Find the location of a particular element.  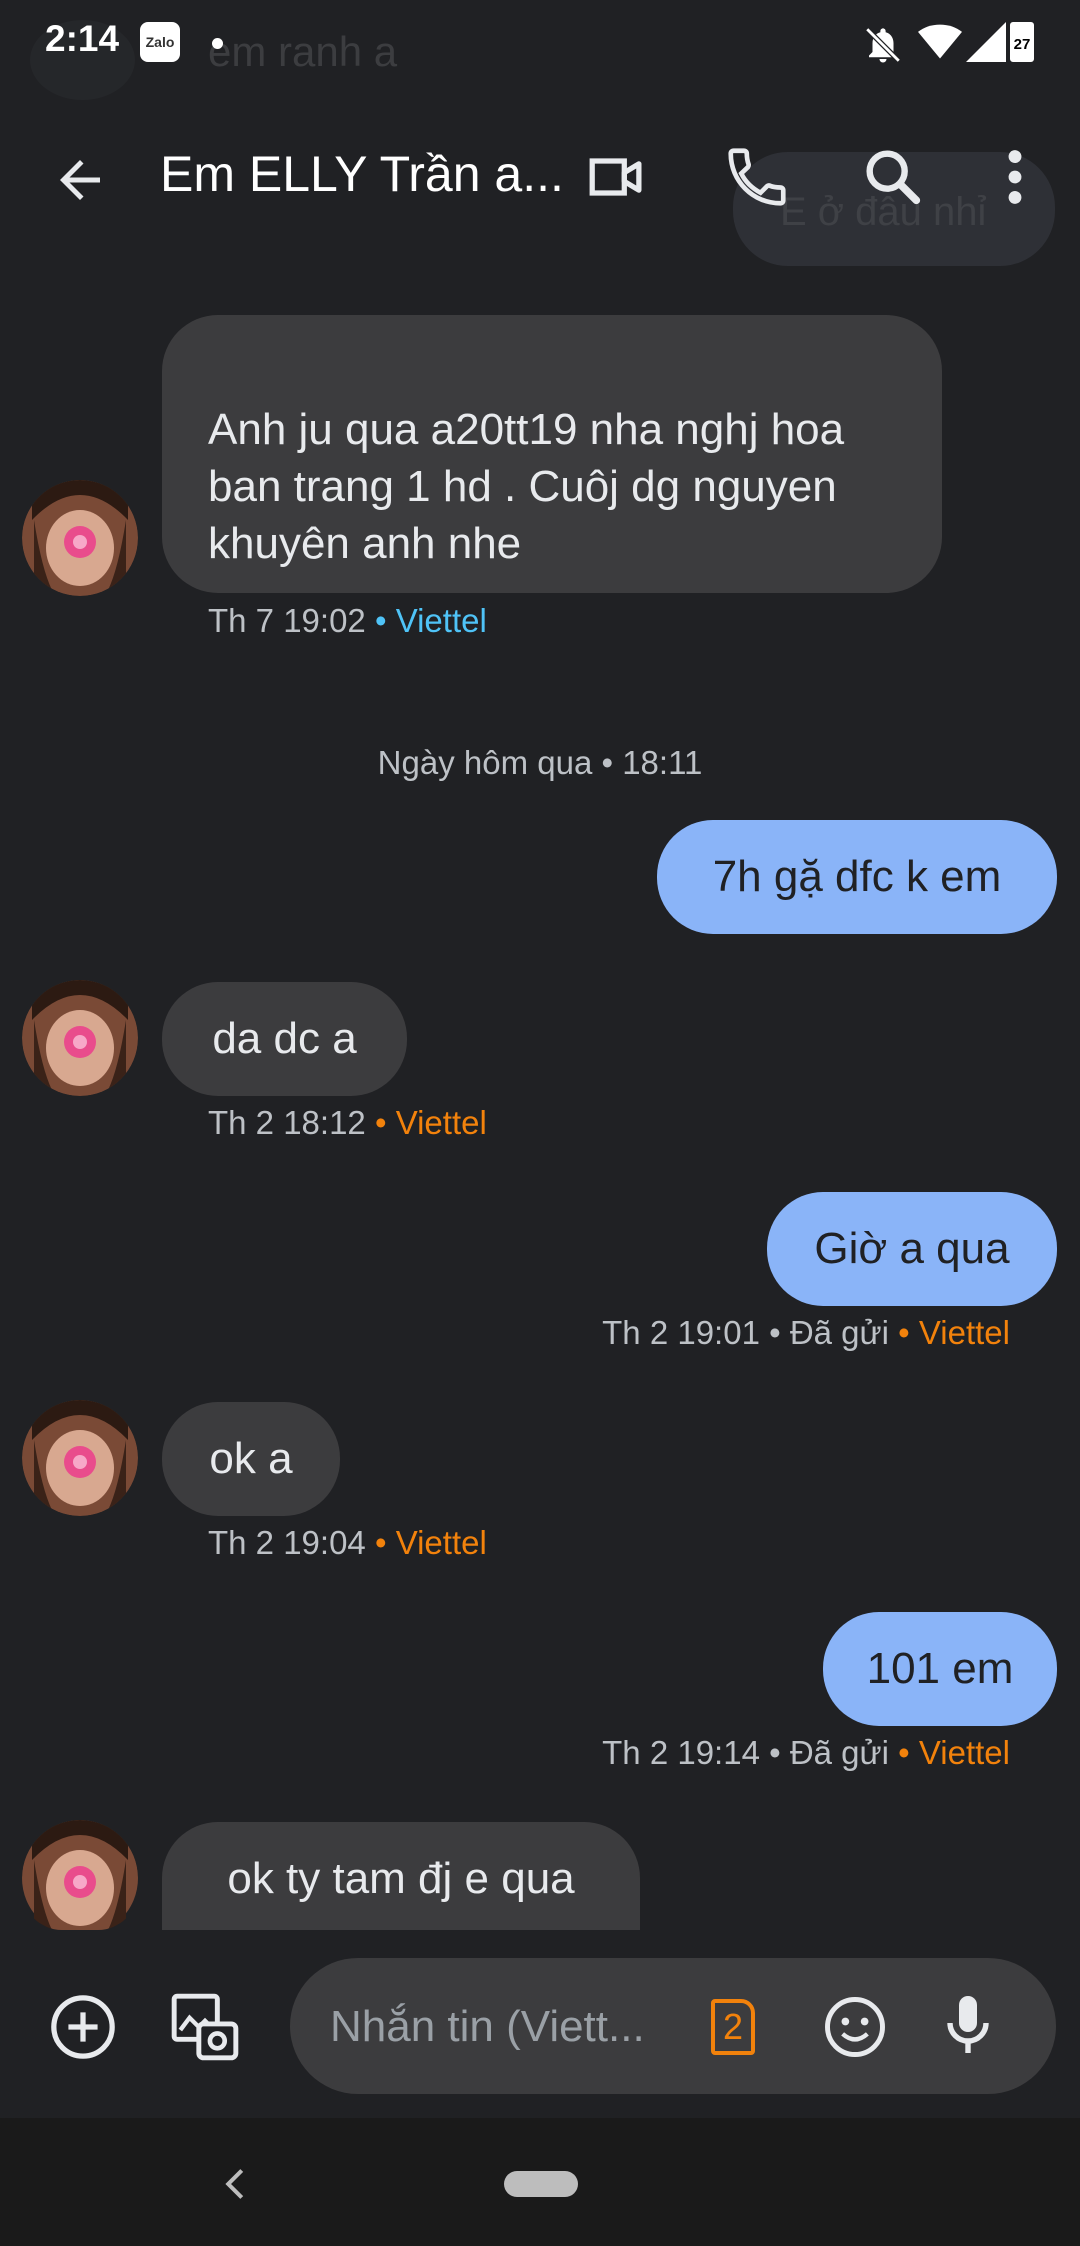

add-icon is located at coordinates (83, 2027).